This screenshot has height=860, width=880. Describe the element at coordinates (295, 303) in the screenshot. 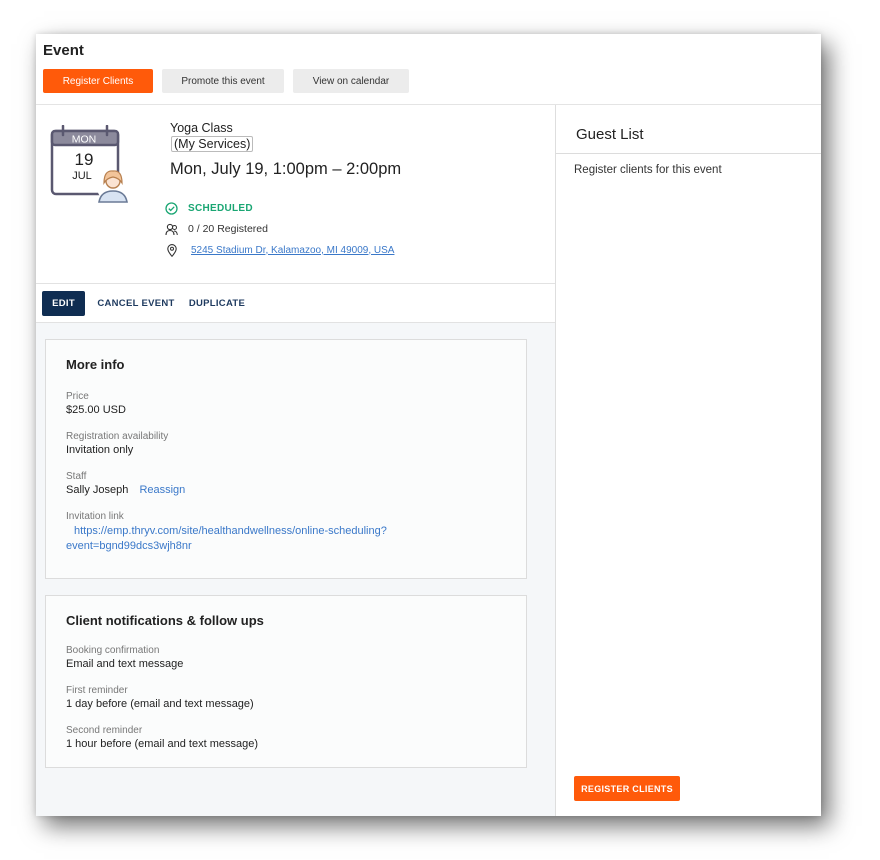

I see `event-actions-bar: EDIT CANCEL EVENT DUPLICATE` at that location.